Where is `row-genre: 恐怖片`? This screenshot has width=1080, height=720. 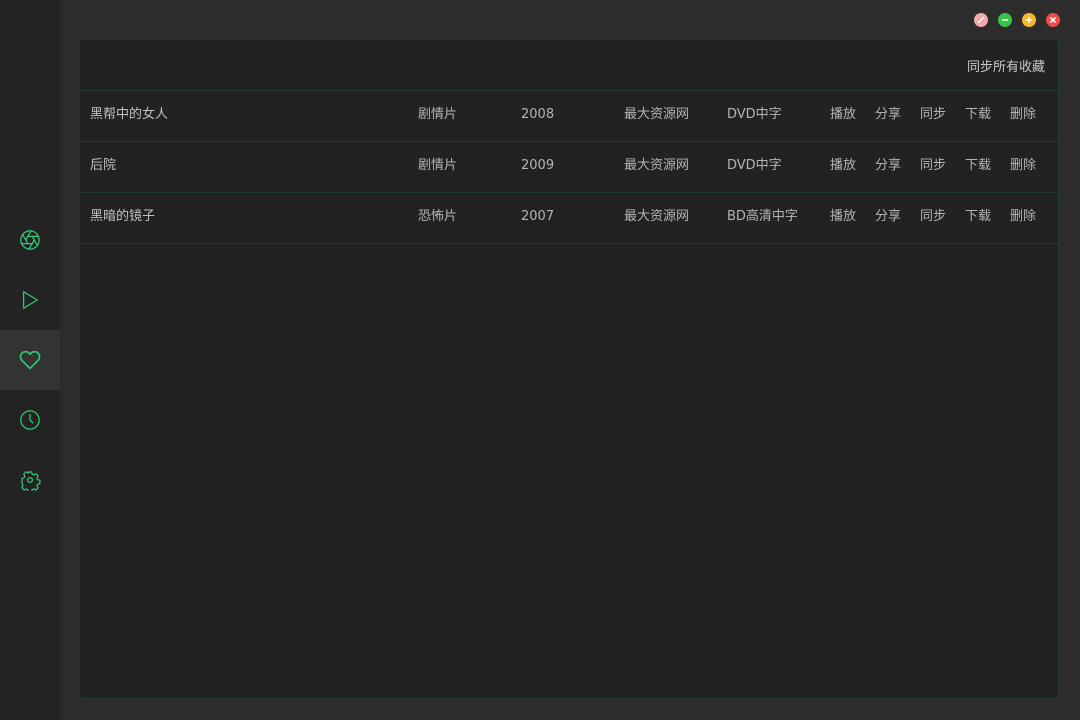
row-genre: 恐怖片 is located at coordinates (438, 216).